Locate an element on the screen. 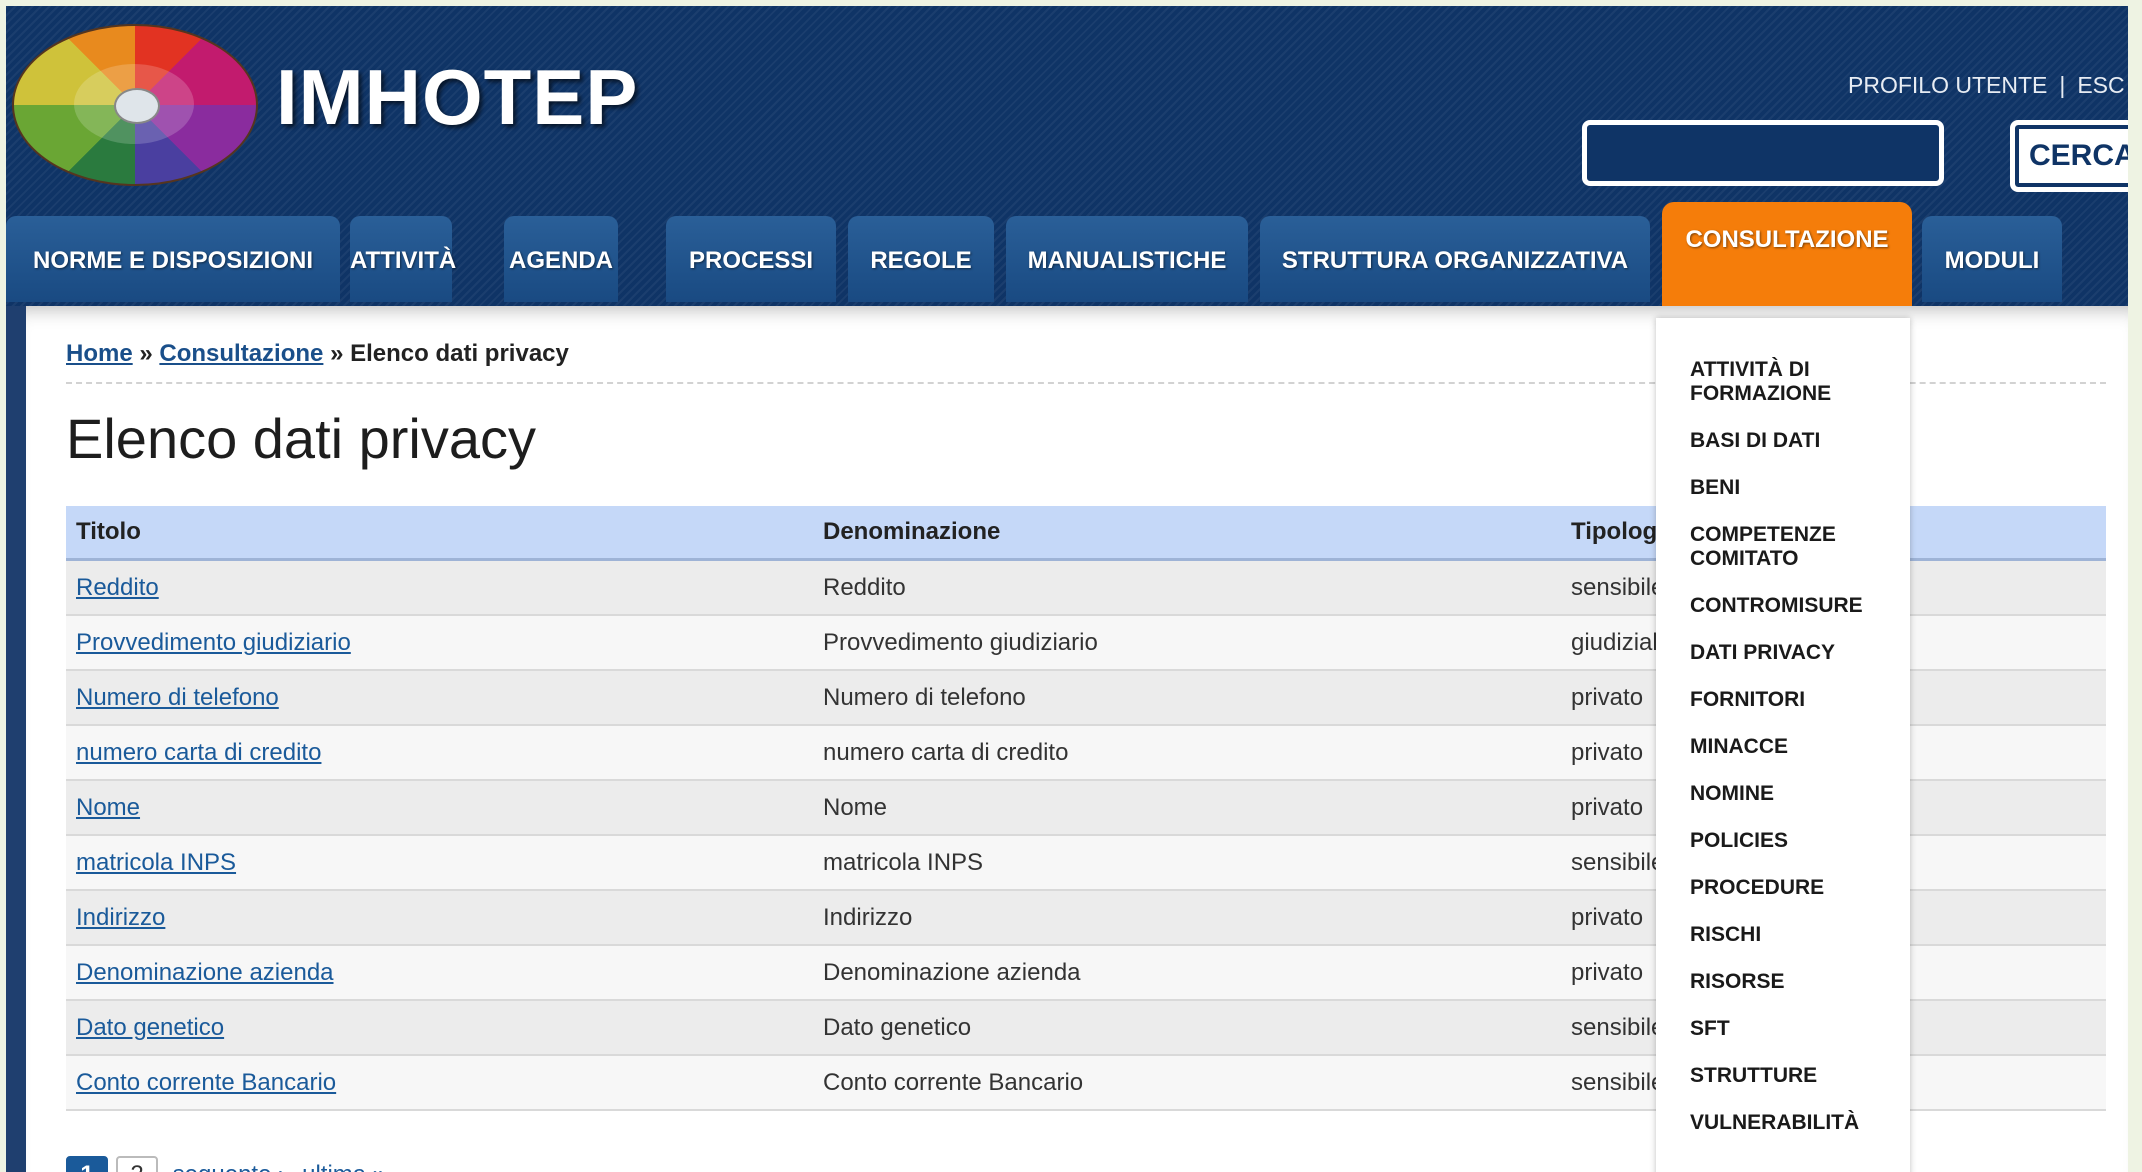 This screenshot has height=1172, width=2142. cell-titolo: Reddito is located at coordinates (439, 587).